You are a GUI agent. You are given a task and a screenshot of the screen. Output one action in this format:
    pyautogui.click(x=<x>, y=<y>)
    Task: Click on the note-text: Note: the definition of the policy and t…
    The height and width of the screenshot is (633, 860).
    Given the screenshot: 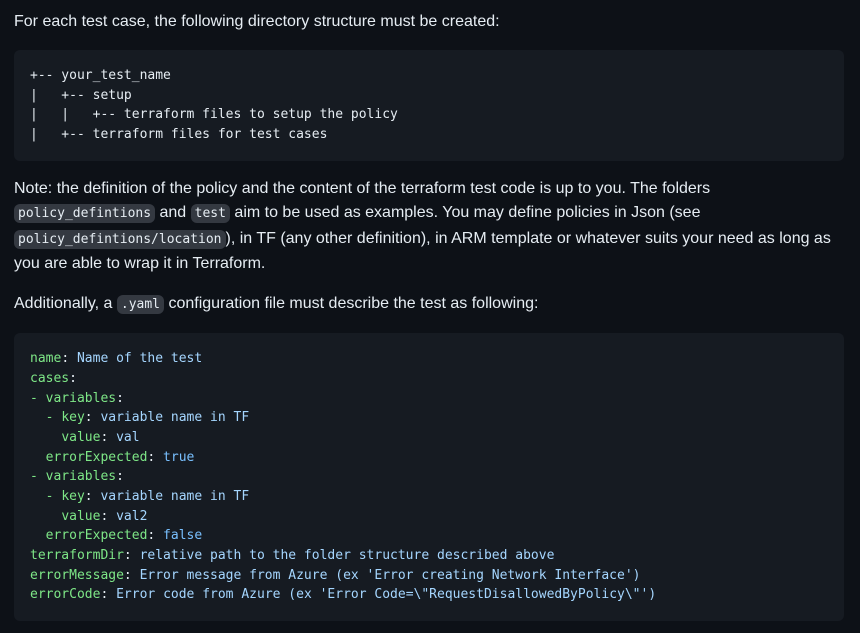 What is the action you would take?
    pyautogui.click(x=362, y=188)
    